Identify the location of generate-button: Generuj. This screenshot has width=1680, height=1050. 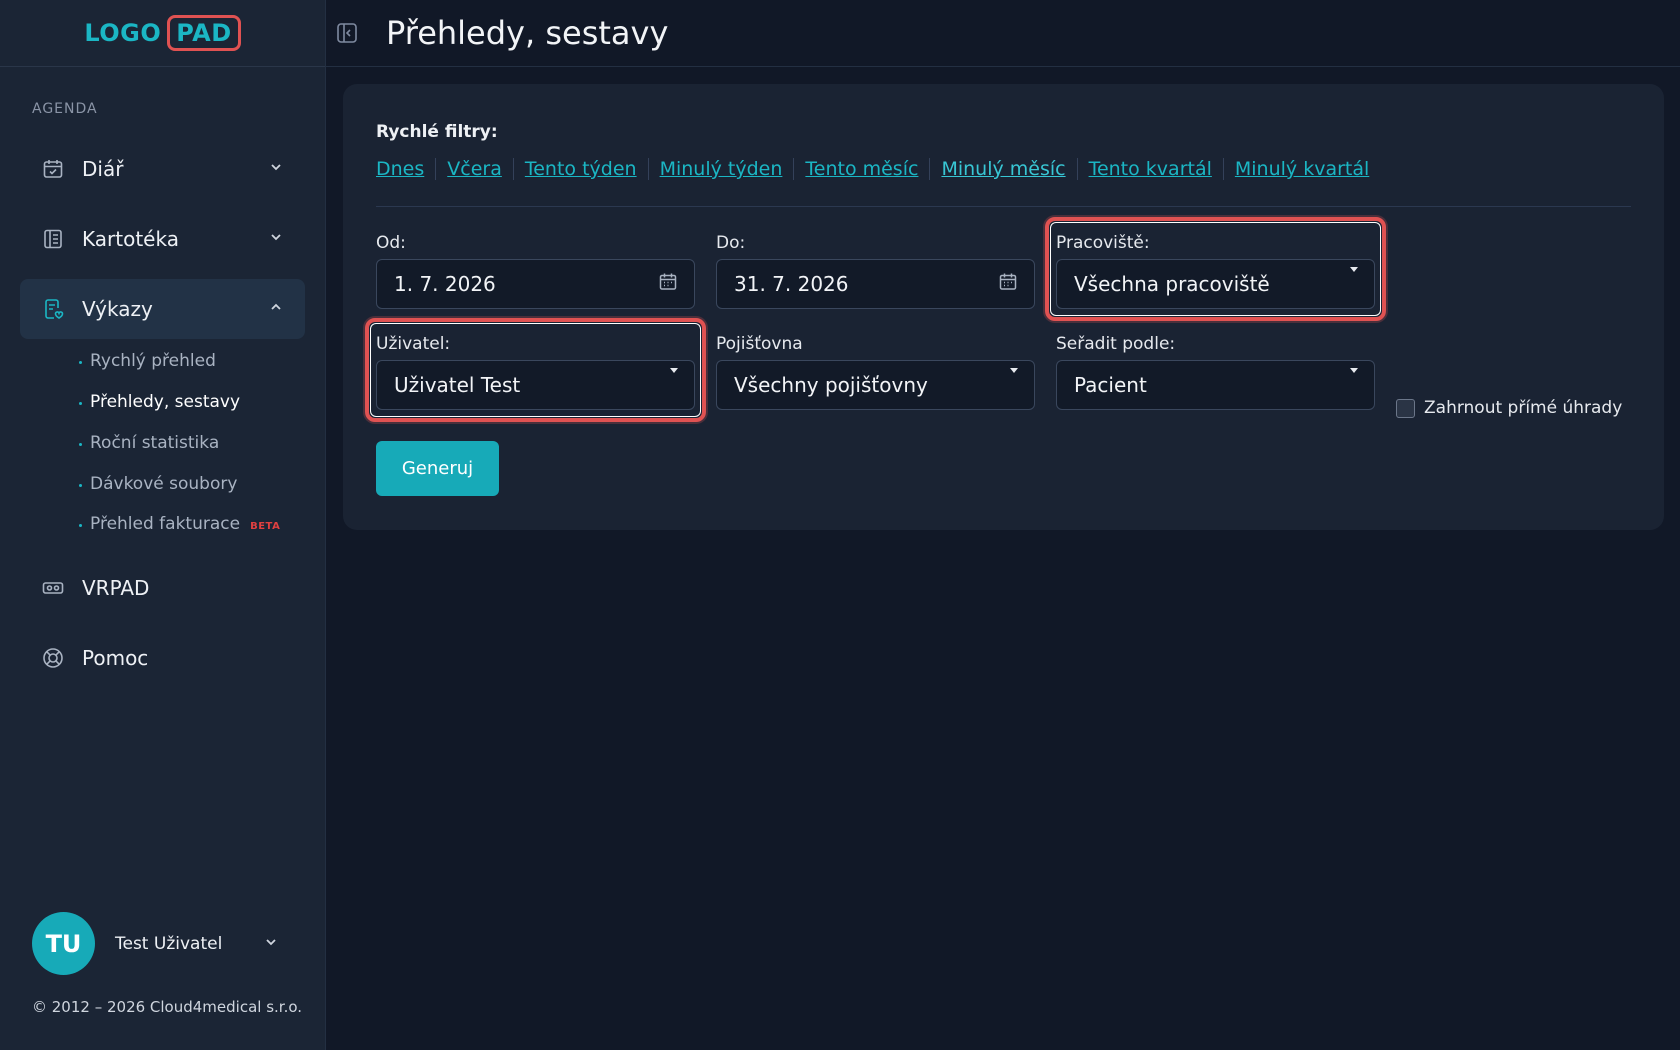
(437, 468).